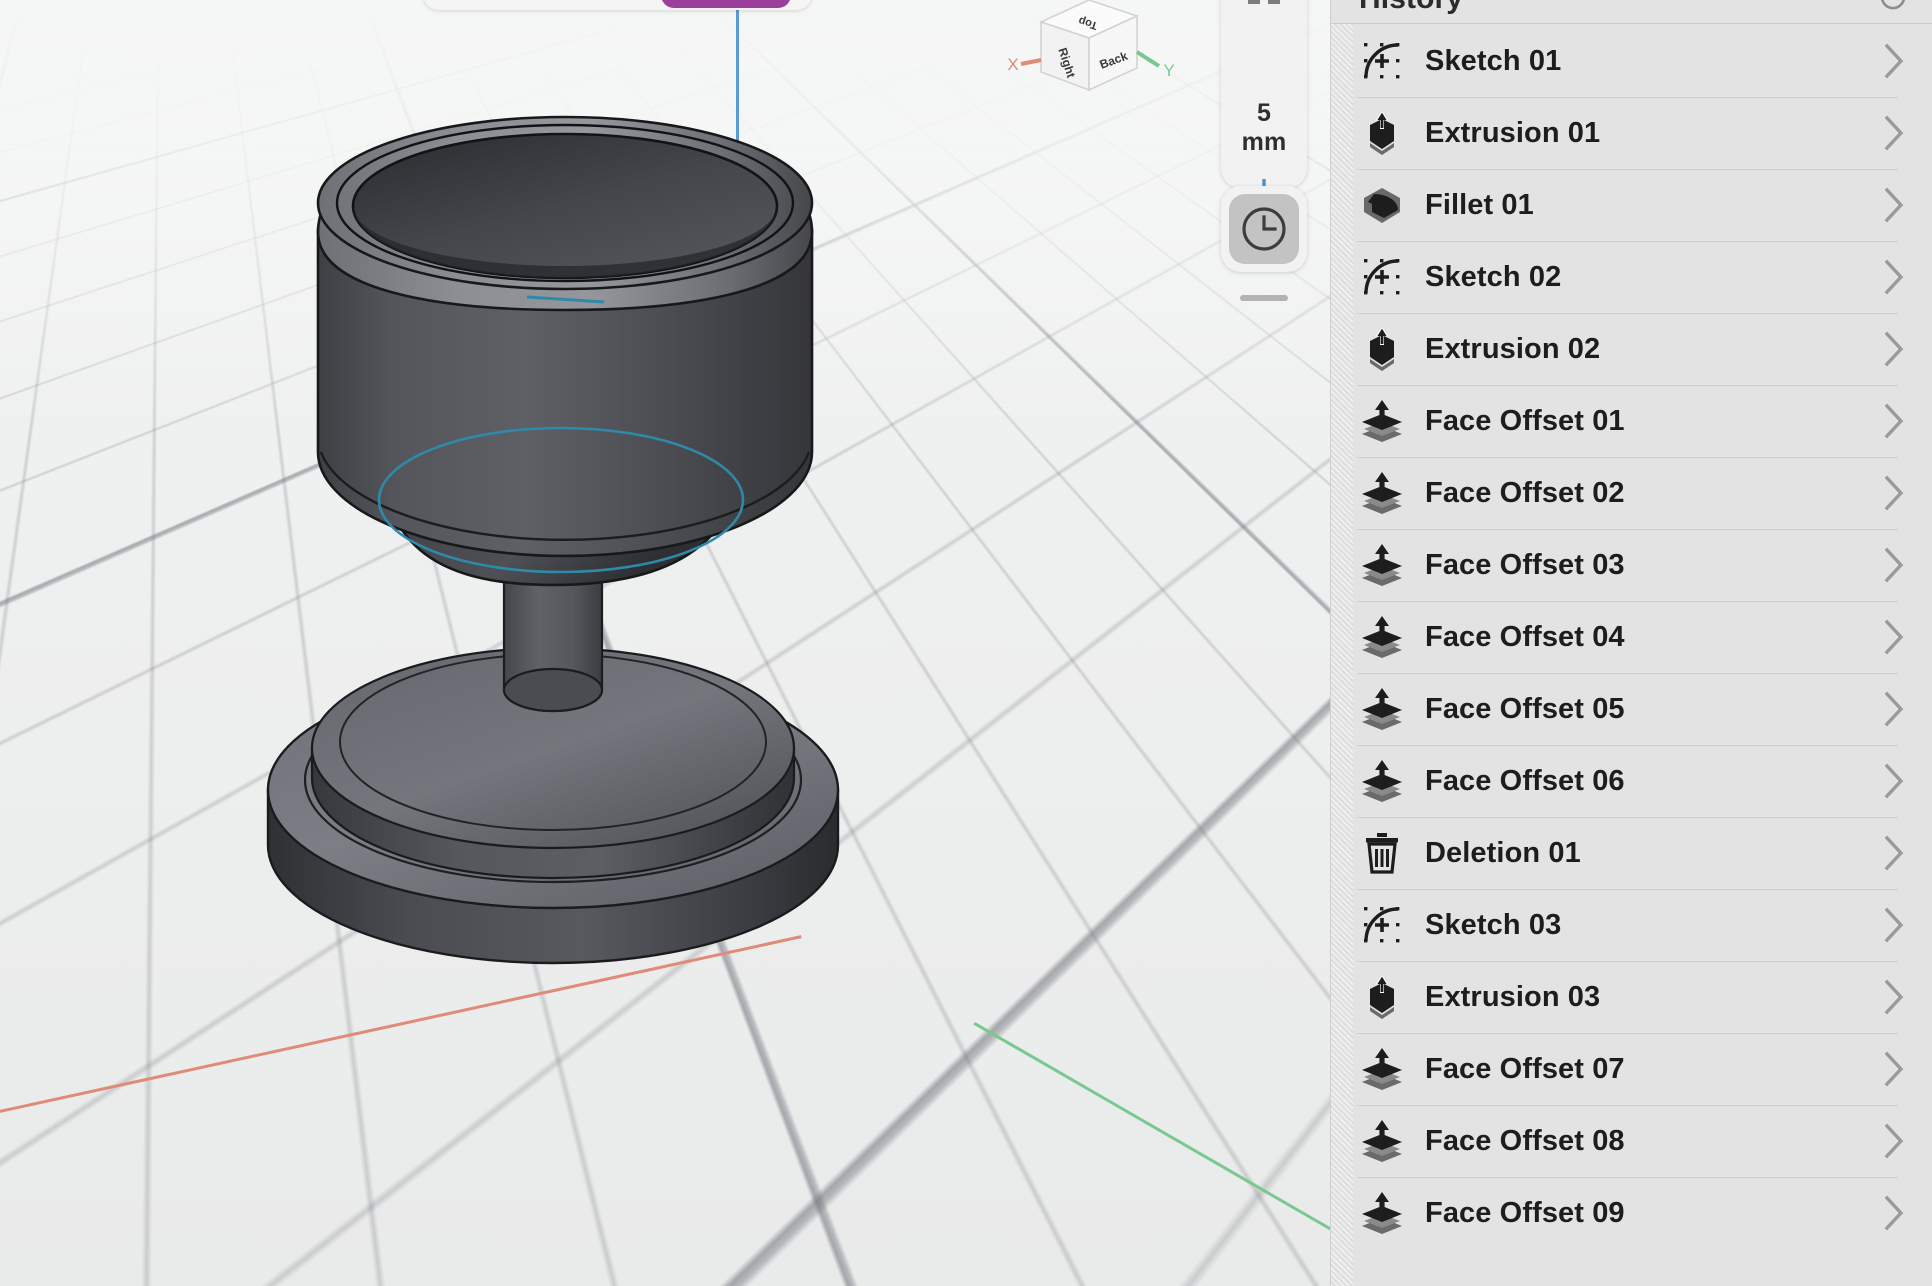  Describe the element at coordinates (1479, 204) in the screenshot. I see `history-item-label: Fillet 01` at that location.